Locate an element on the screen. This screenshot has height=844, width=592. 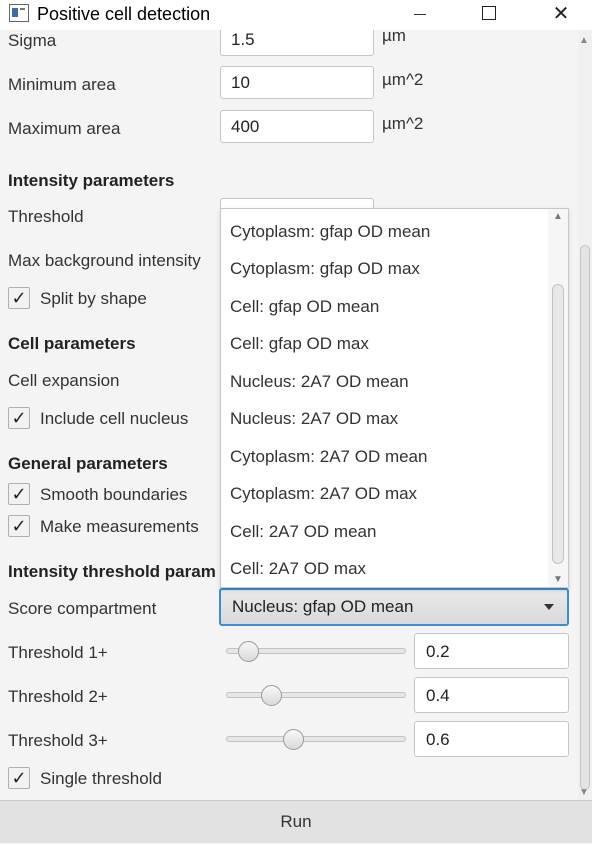
score-compartment-dropdown: Nucleus: gfap OD mean is located at coordinates (394, 607).